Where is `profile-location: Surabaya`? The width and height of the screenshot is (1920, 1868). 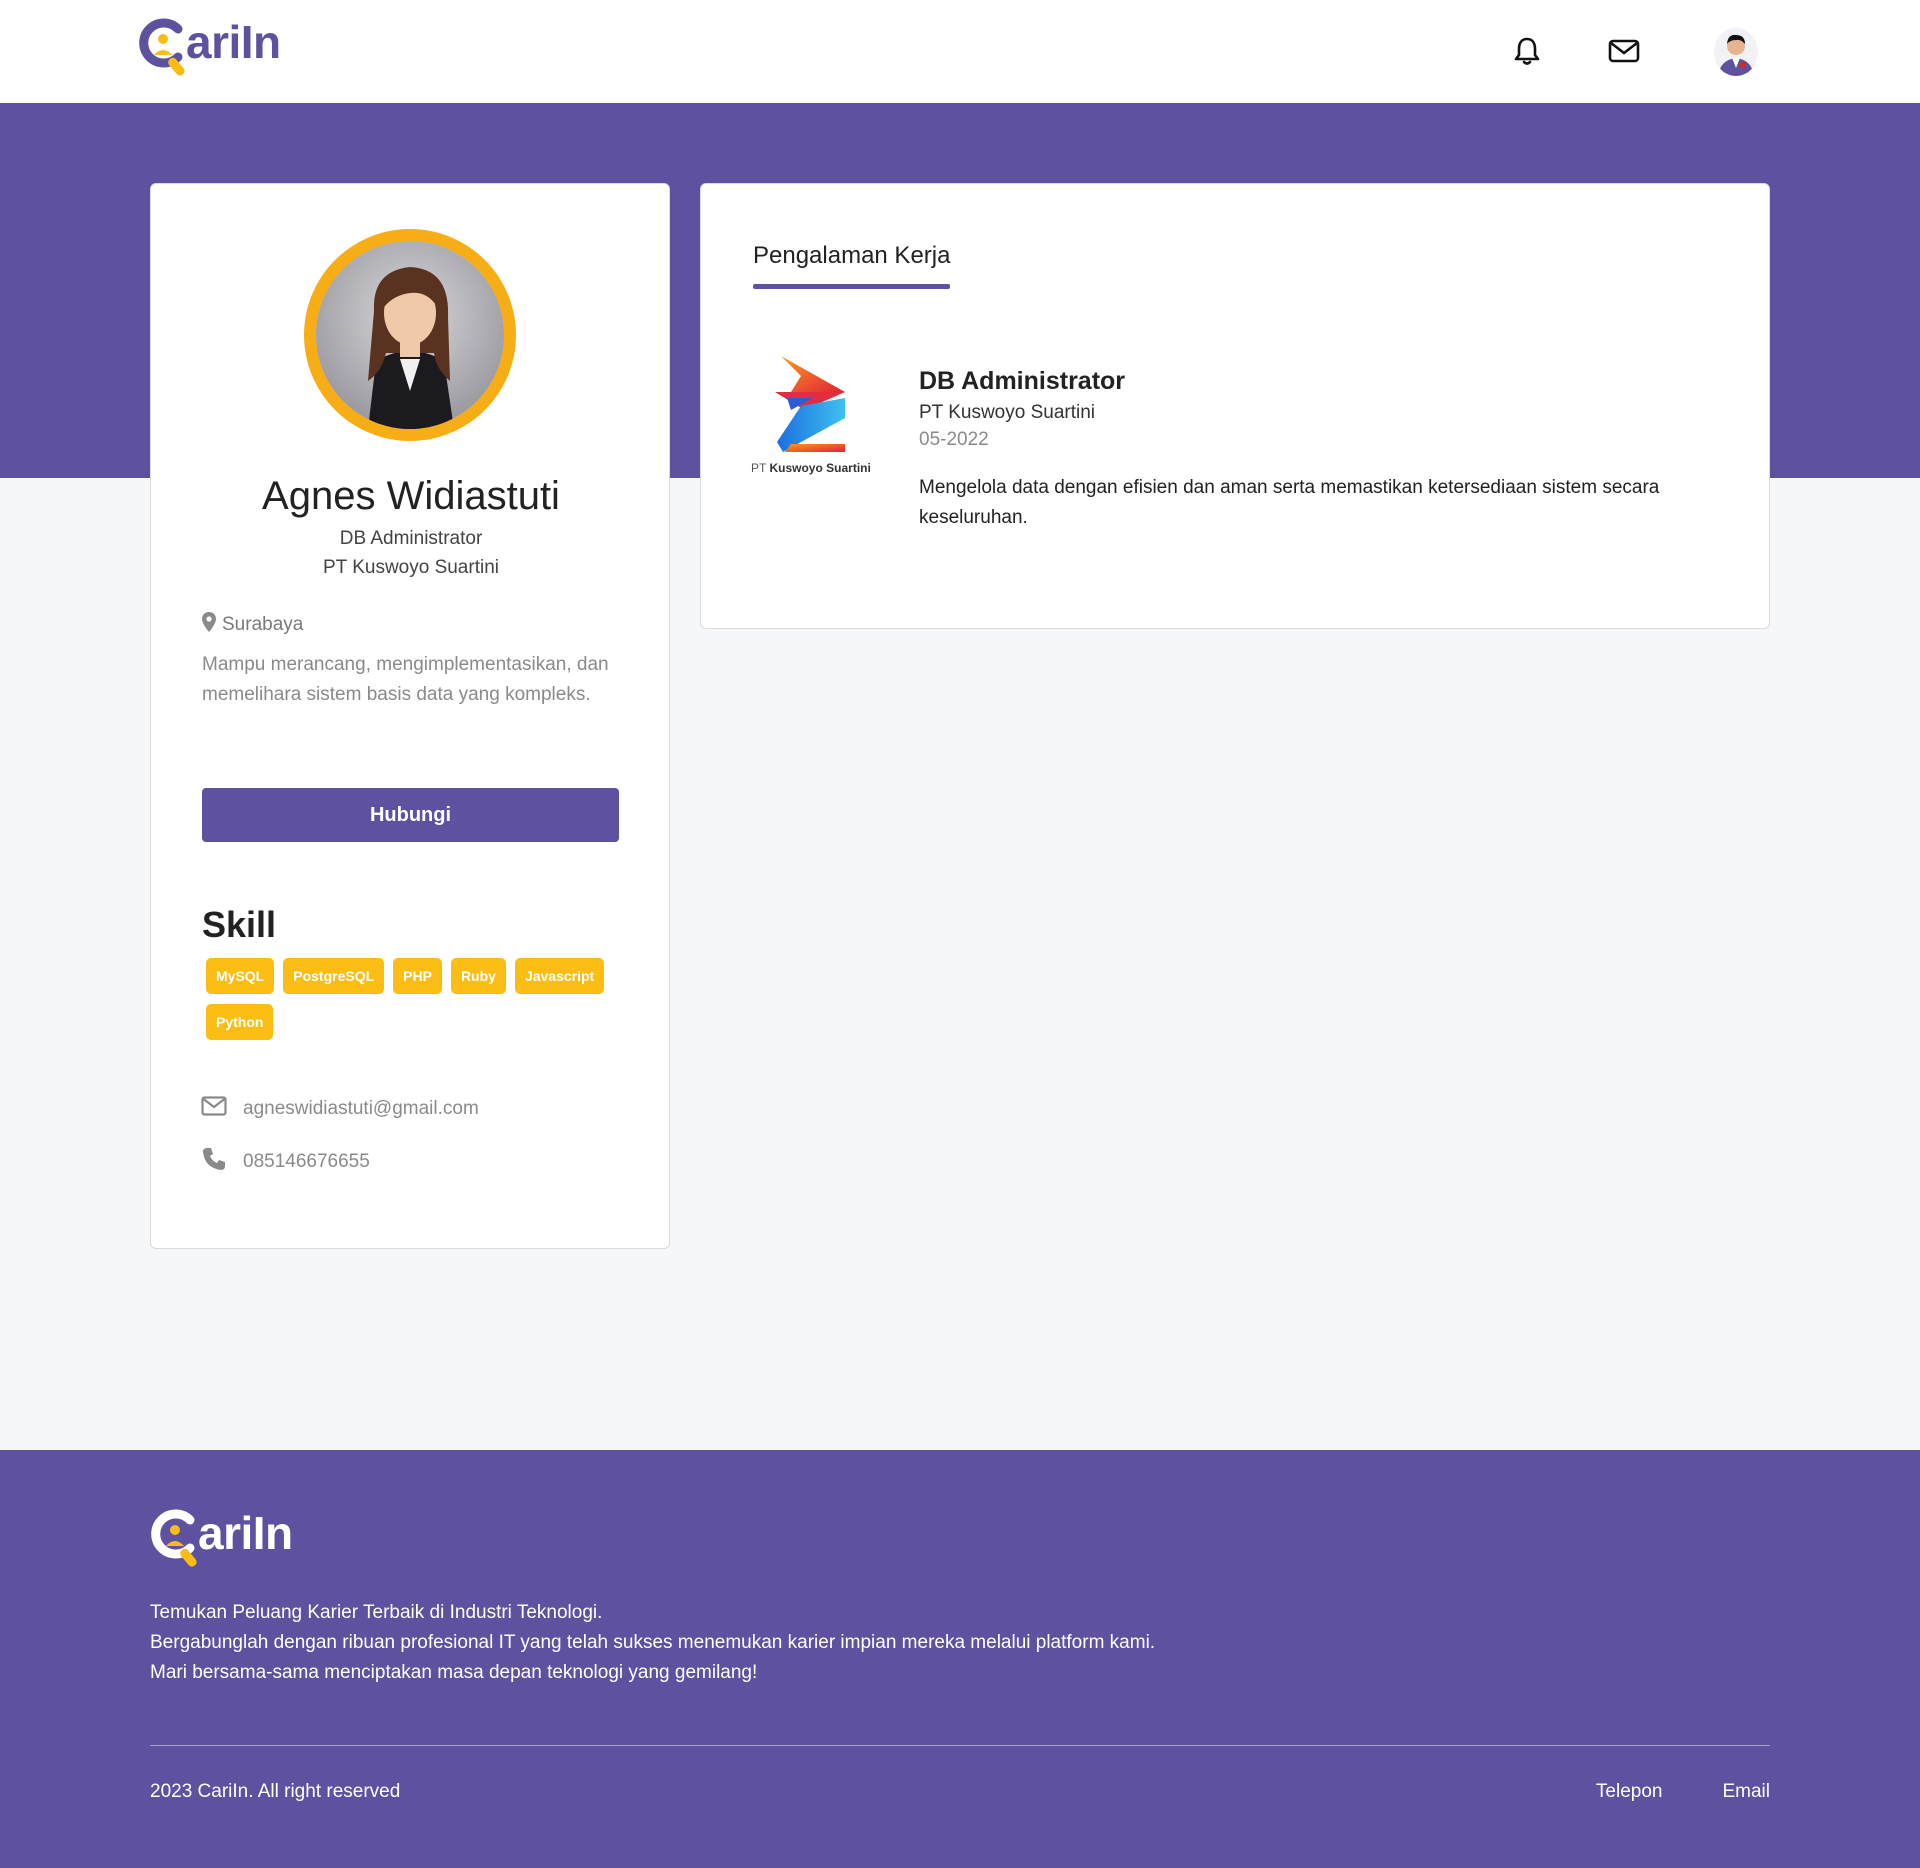 profile-location: Surabaya is located at coordinates (252, 625).